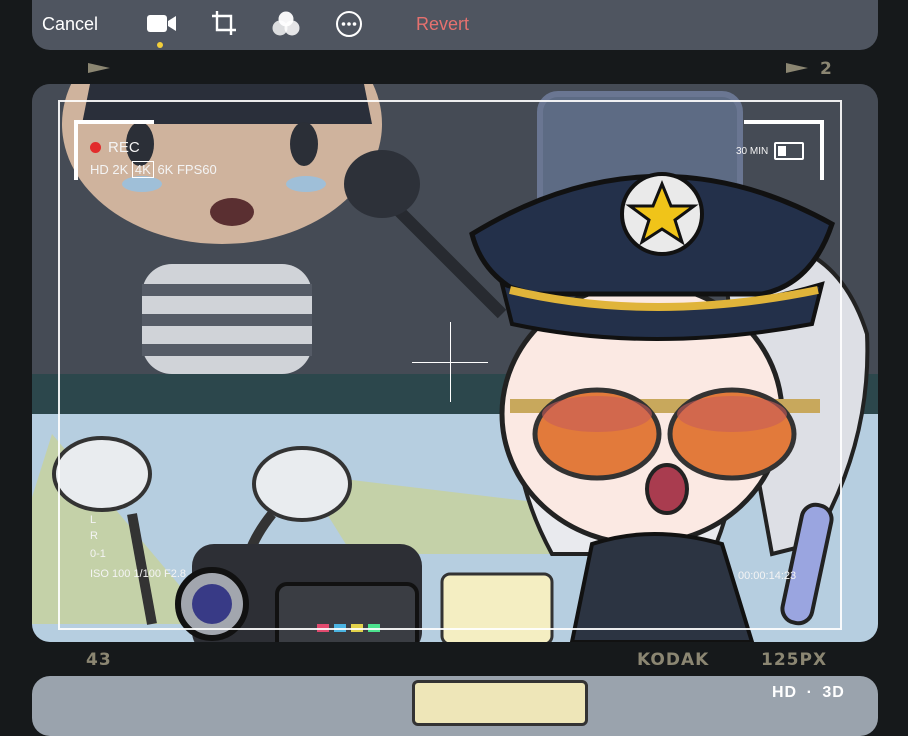  I want to click on video-icon, so click(162, 24).